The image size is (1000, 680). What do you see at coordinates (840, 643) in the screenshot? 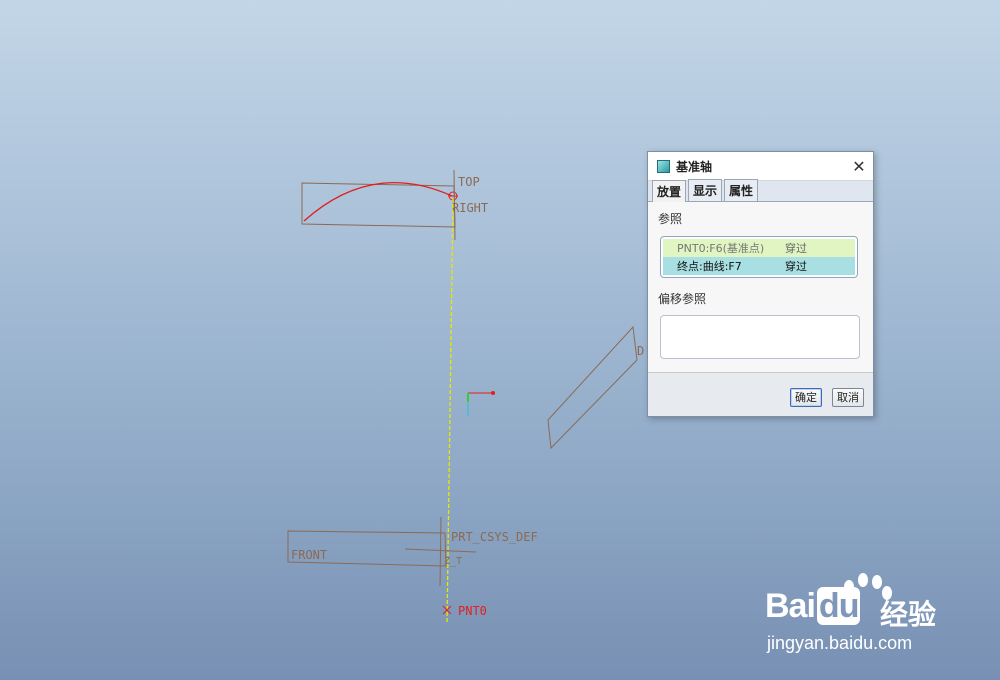
I see `watermark-url: jingyan.baidu.com` at bounding box center [840, 643].